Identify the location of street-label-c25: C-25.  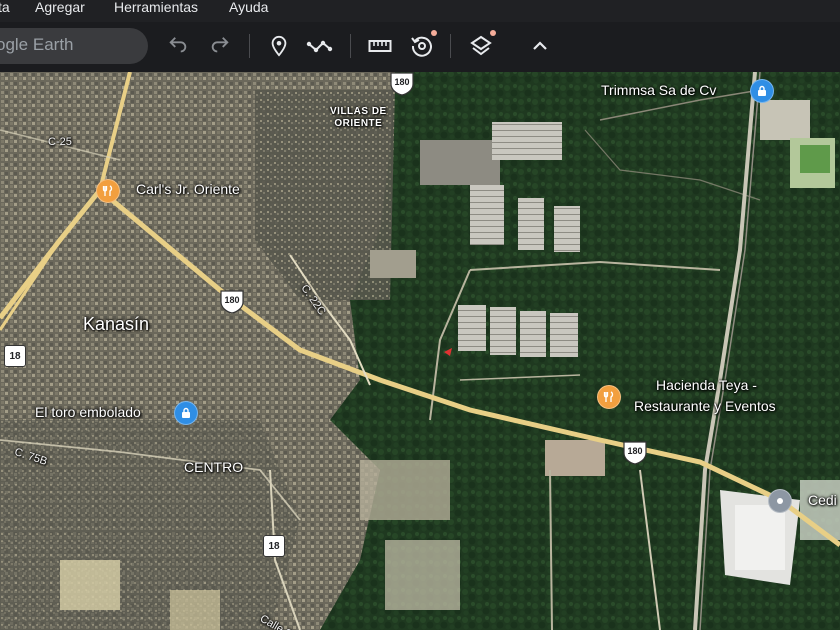
(60, 142).